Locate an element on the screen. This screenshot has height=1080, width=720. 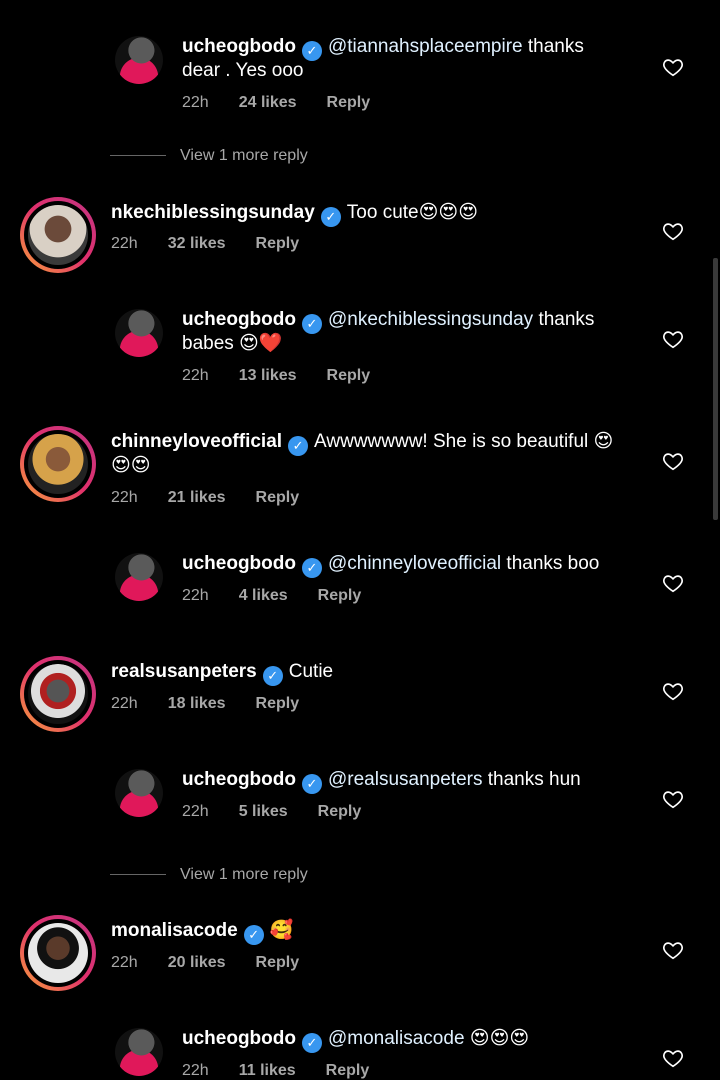
likes-count: 4 likes is located at coordinates (263, 595).